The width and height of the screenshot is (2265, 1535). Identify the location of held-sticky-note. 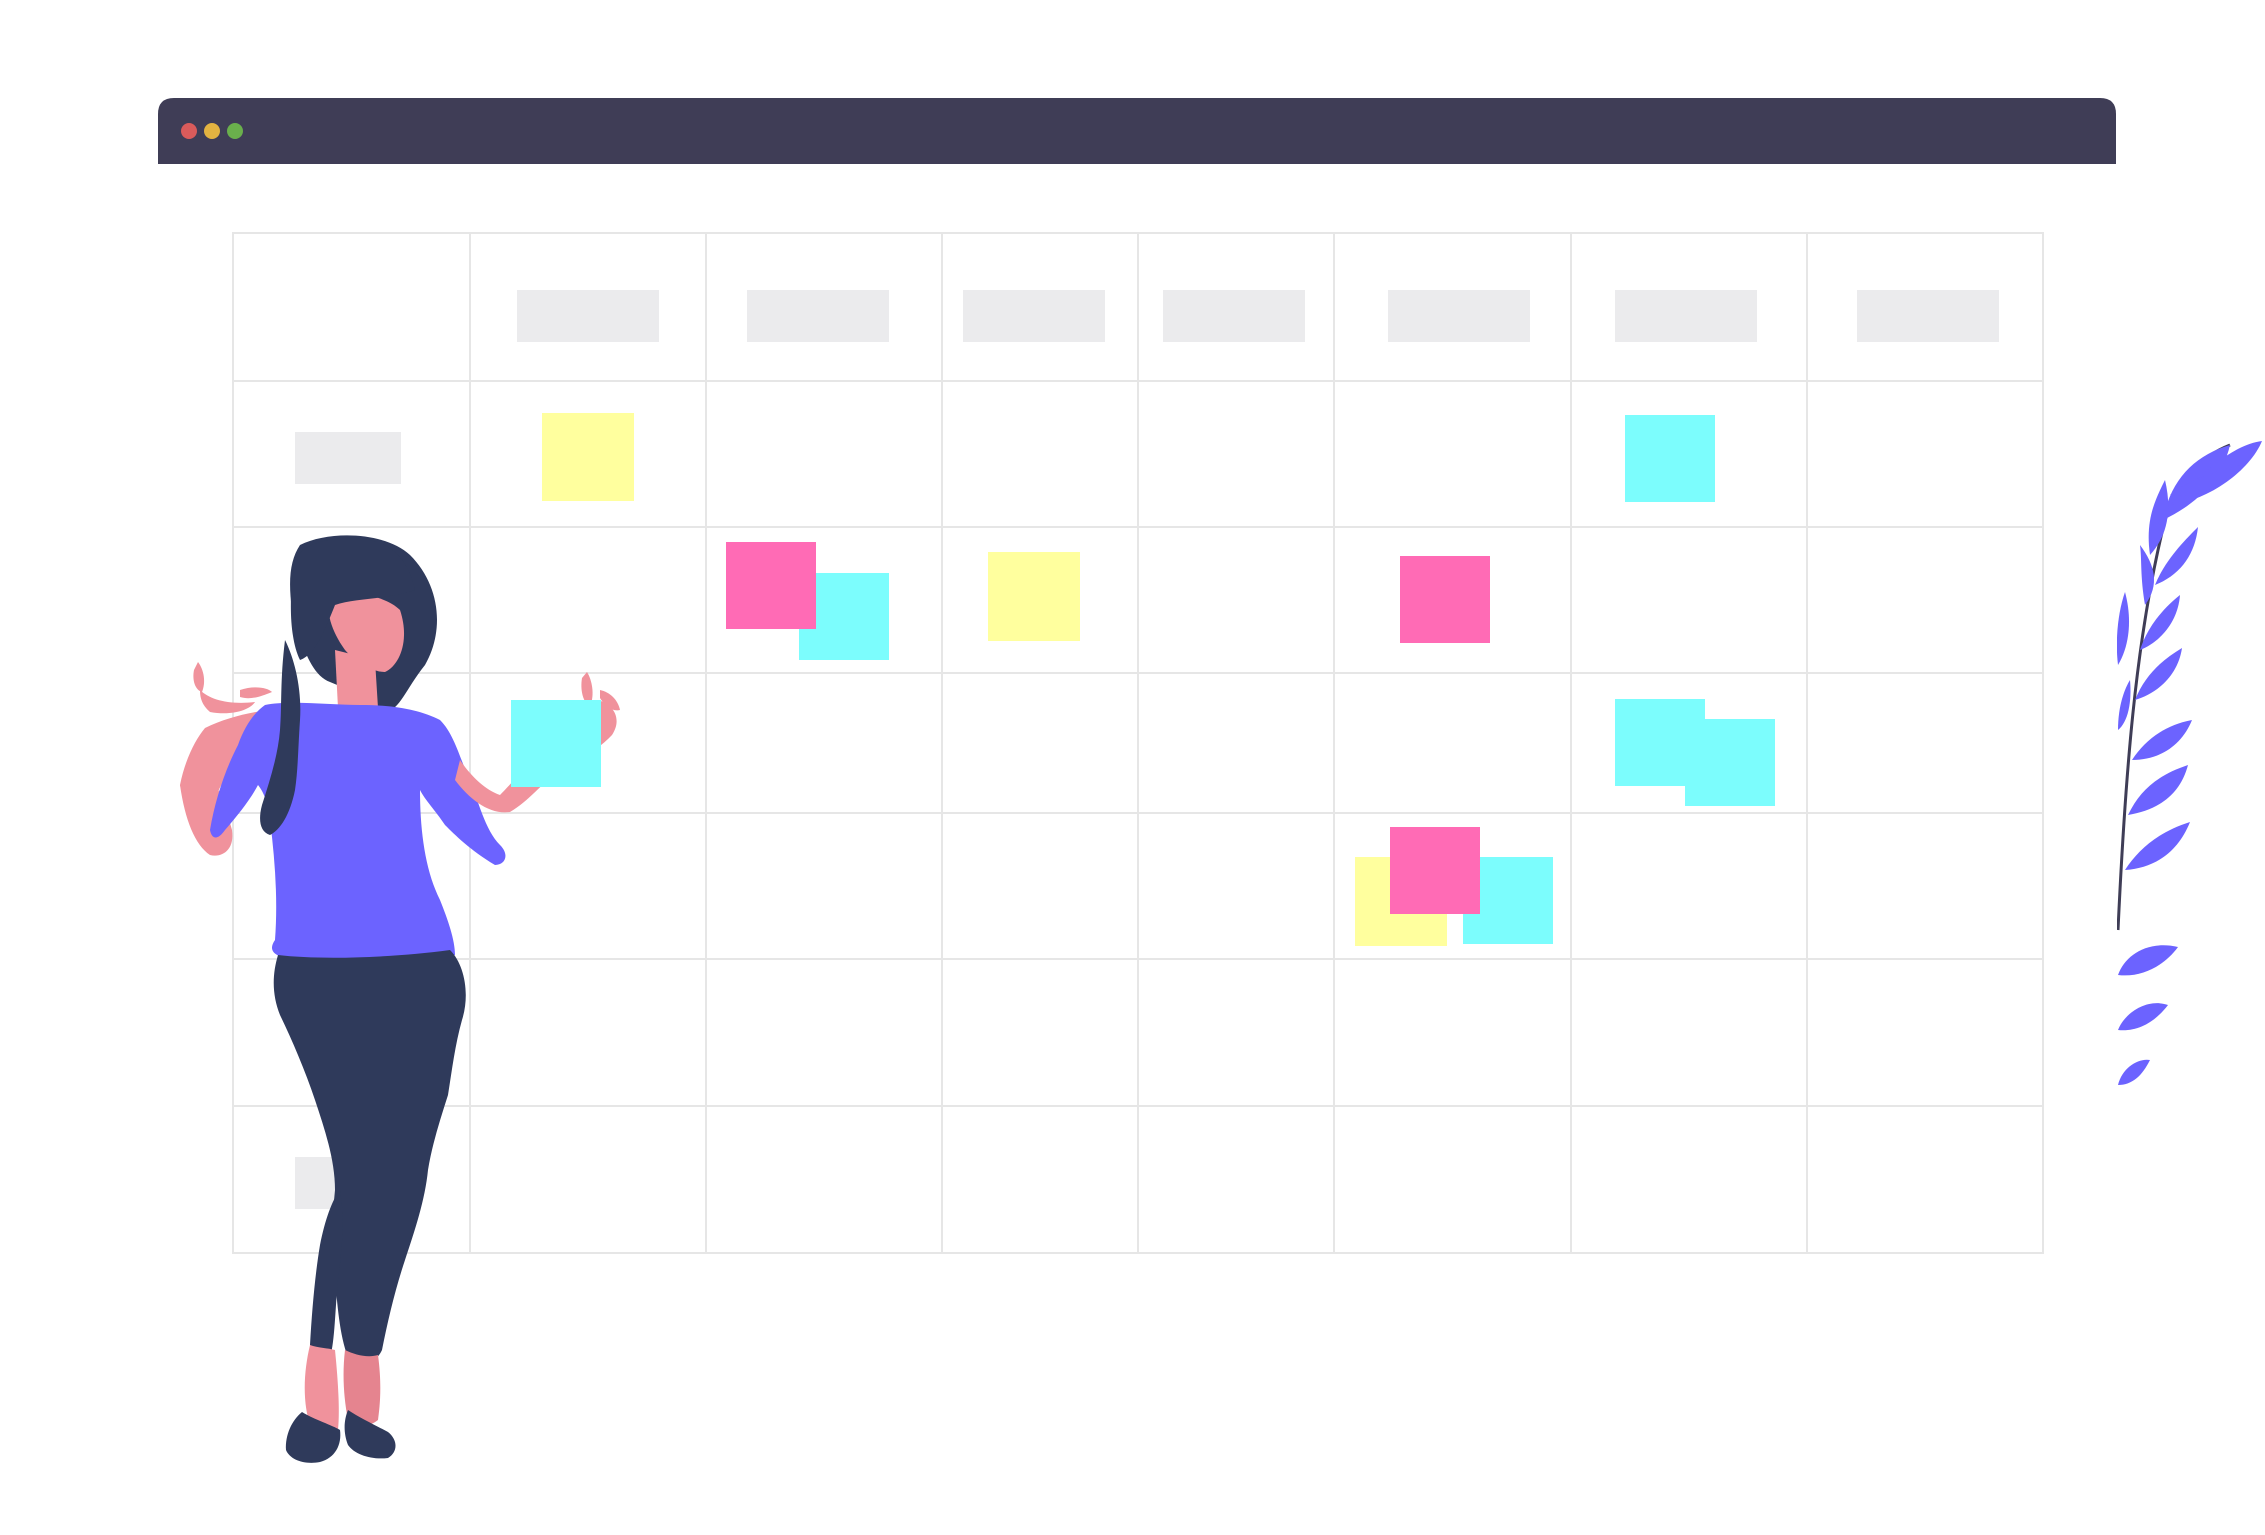
(556, 743).